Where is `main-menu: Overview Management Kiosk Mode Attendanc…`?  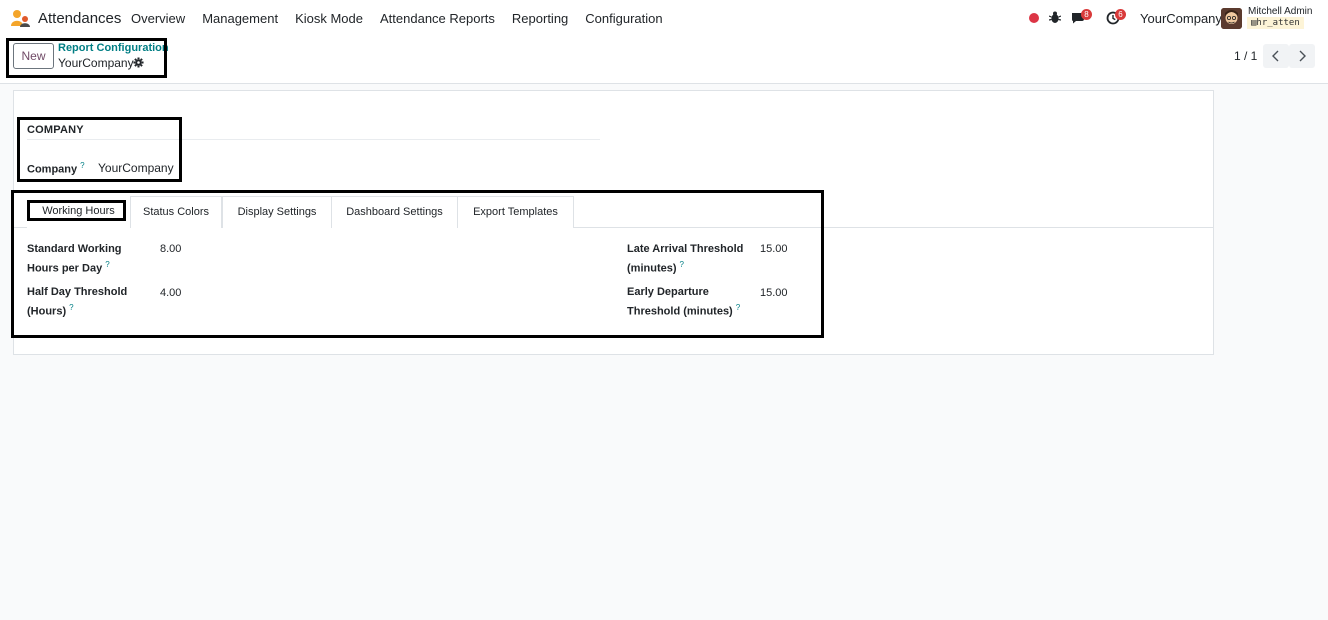 main-menu: Overview Management Kiosk Mode Attendanc… is located at coordinates (405, 18).